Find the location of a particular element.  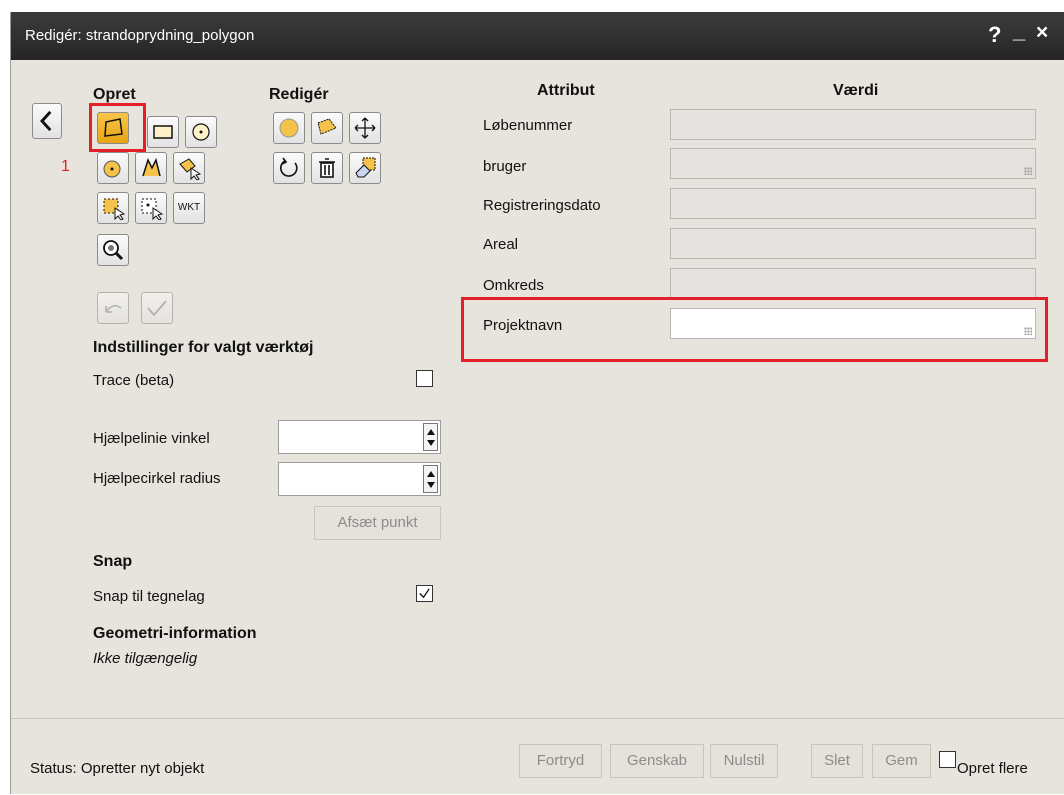

edit-vertices-icon is located at coordinates (327, 126).